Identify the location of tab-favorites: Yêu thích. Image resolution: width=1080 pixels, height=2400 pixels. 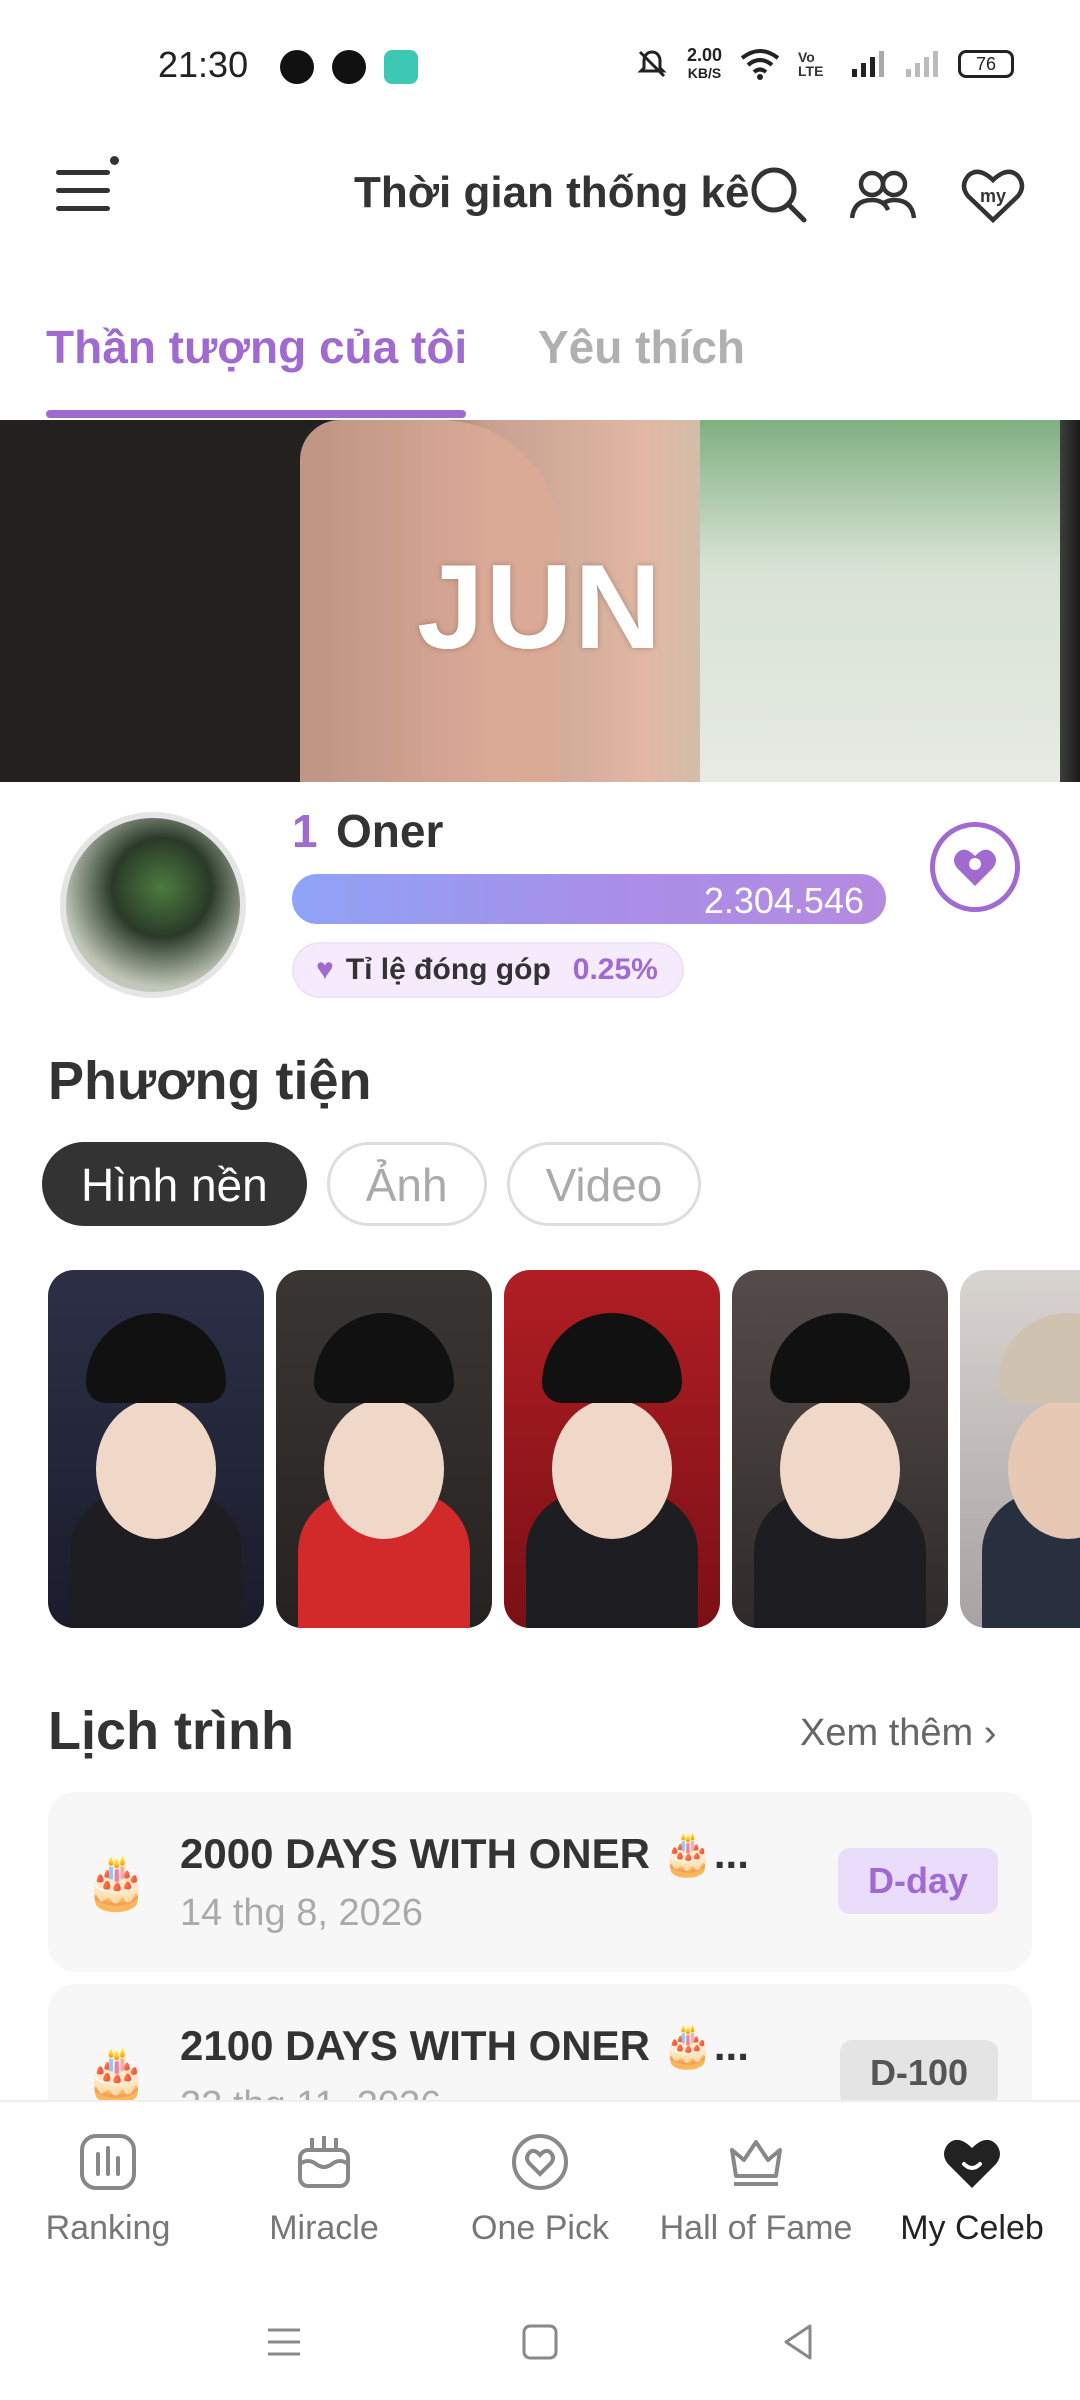
(641, 347).